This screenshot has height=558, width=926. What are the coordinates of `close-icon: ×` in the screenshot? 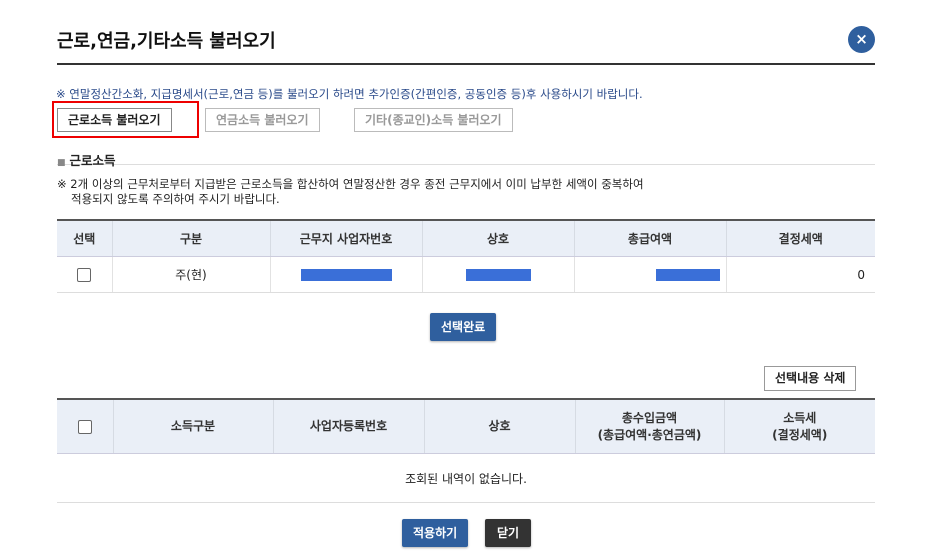 It's located at (861, 39).